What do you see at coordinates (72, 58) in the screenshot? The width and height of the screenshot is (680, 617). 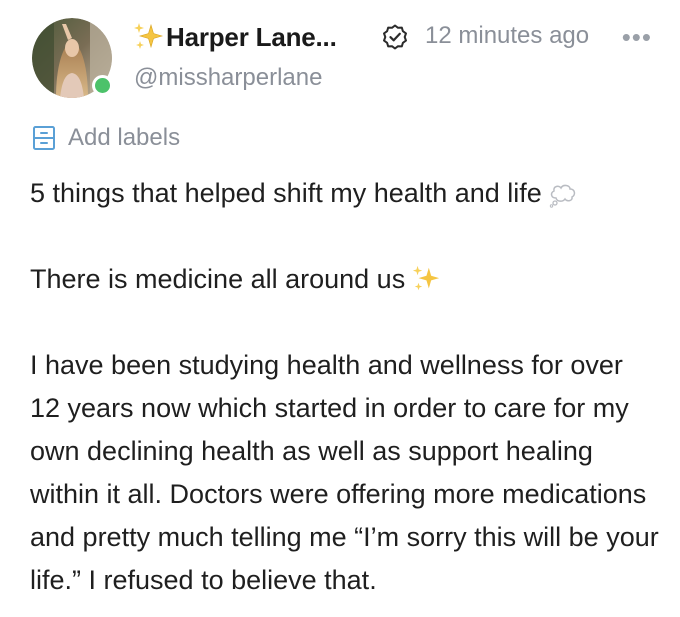 I see `avatar-container` at bounding box center [72, 58].